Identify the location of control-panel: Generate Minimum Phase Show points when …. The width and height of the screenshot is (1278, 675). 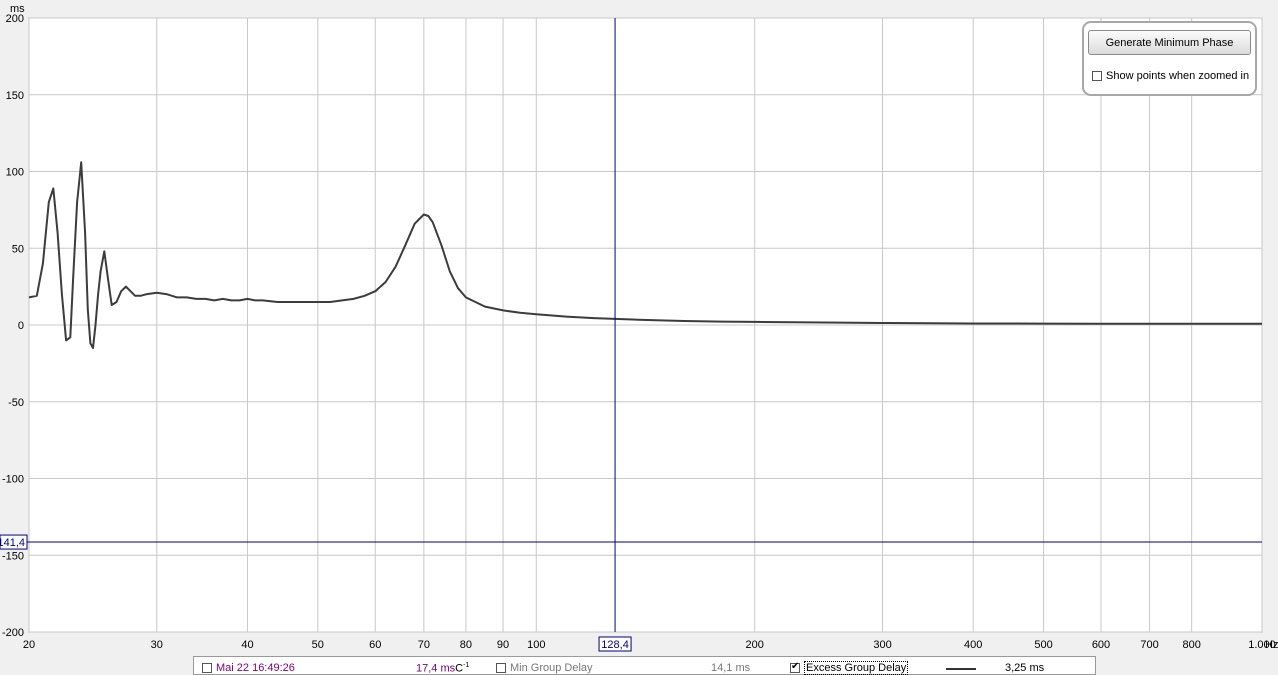
(1169, 58).